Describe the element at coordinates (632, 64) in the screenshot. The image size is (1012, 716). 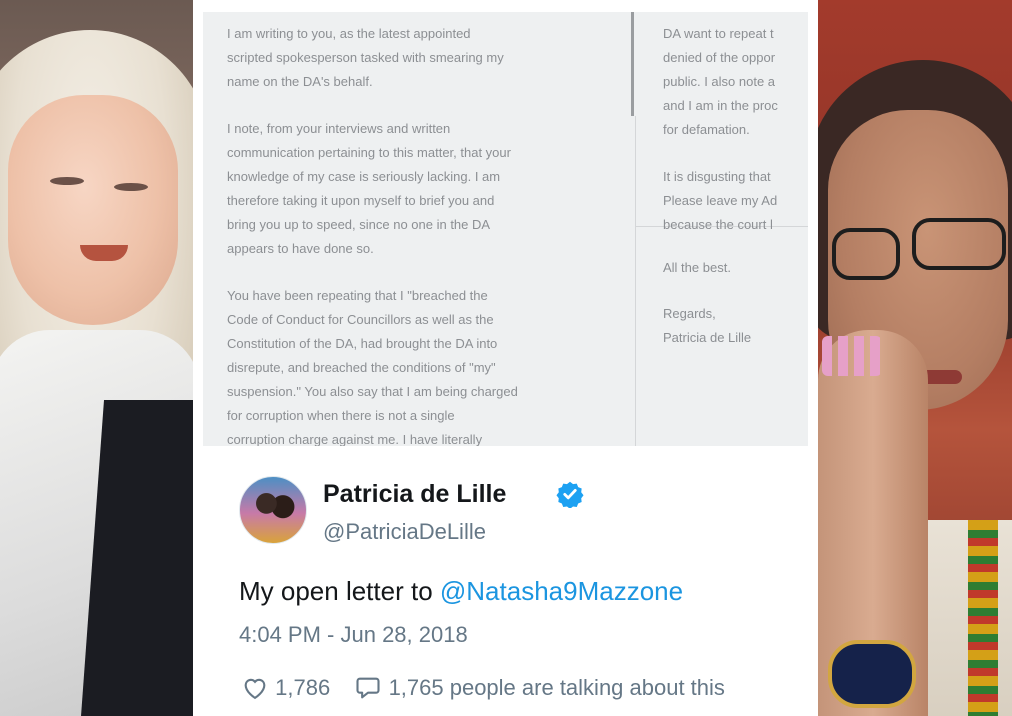
I see `letter-scrollbar` at that location.